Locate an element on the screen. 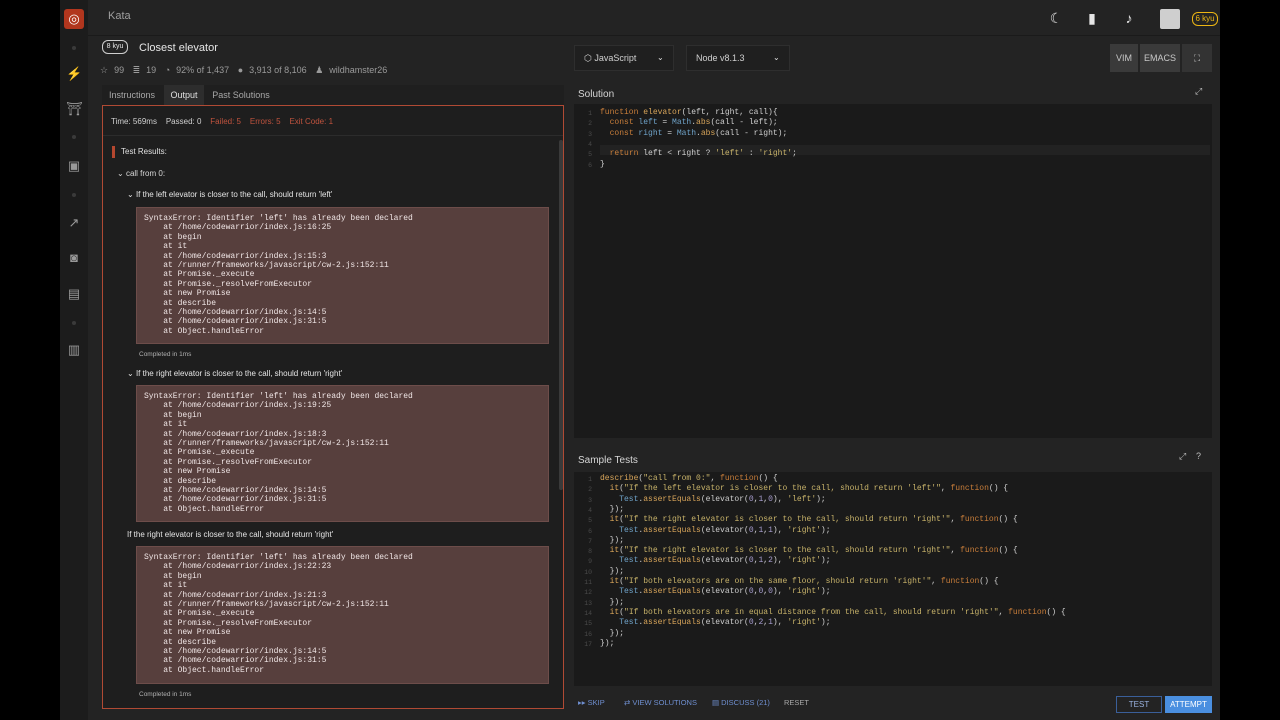 This screenshot has width=1280, height=720. satisfaction-icon: ◔ is located at coordinates (167, 70).